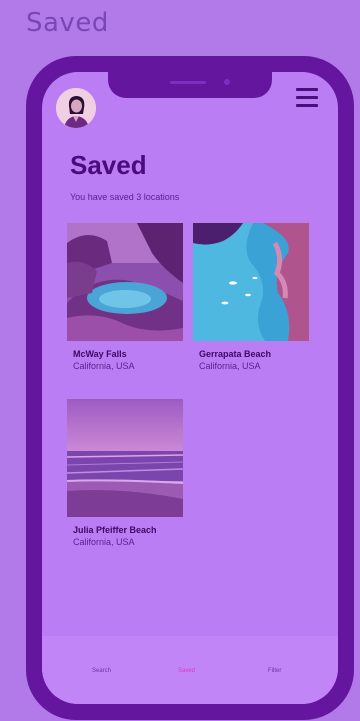 This screenshot has width=360, height=721. Describe the element at coordinates (190, 85) in the screenshot. I see `phone-notch` at that location.